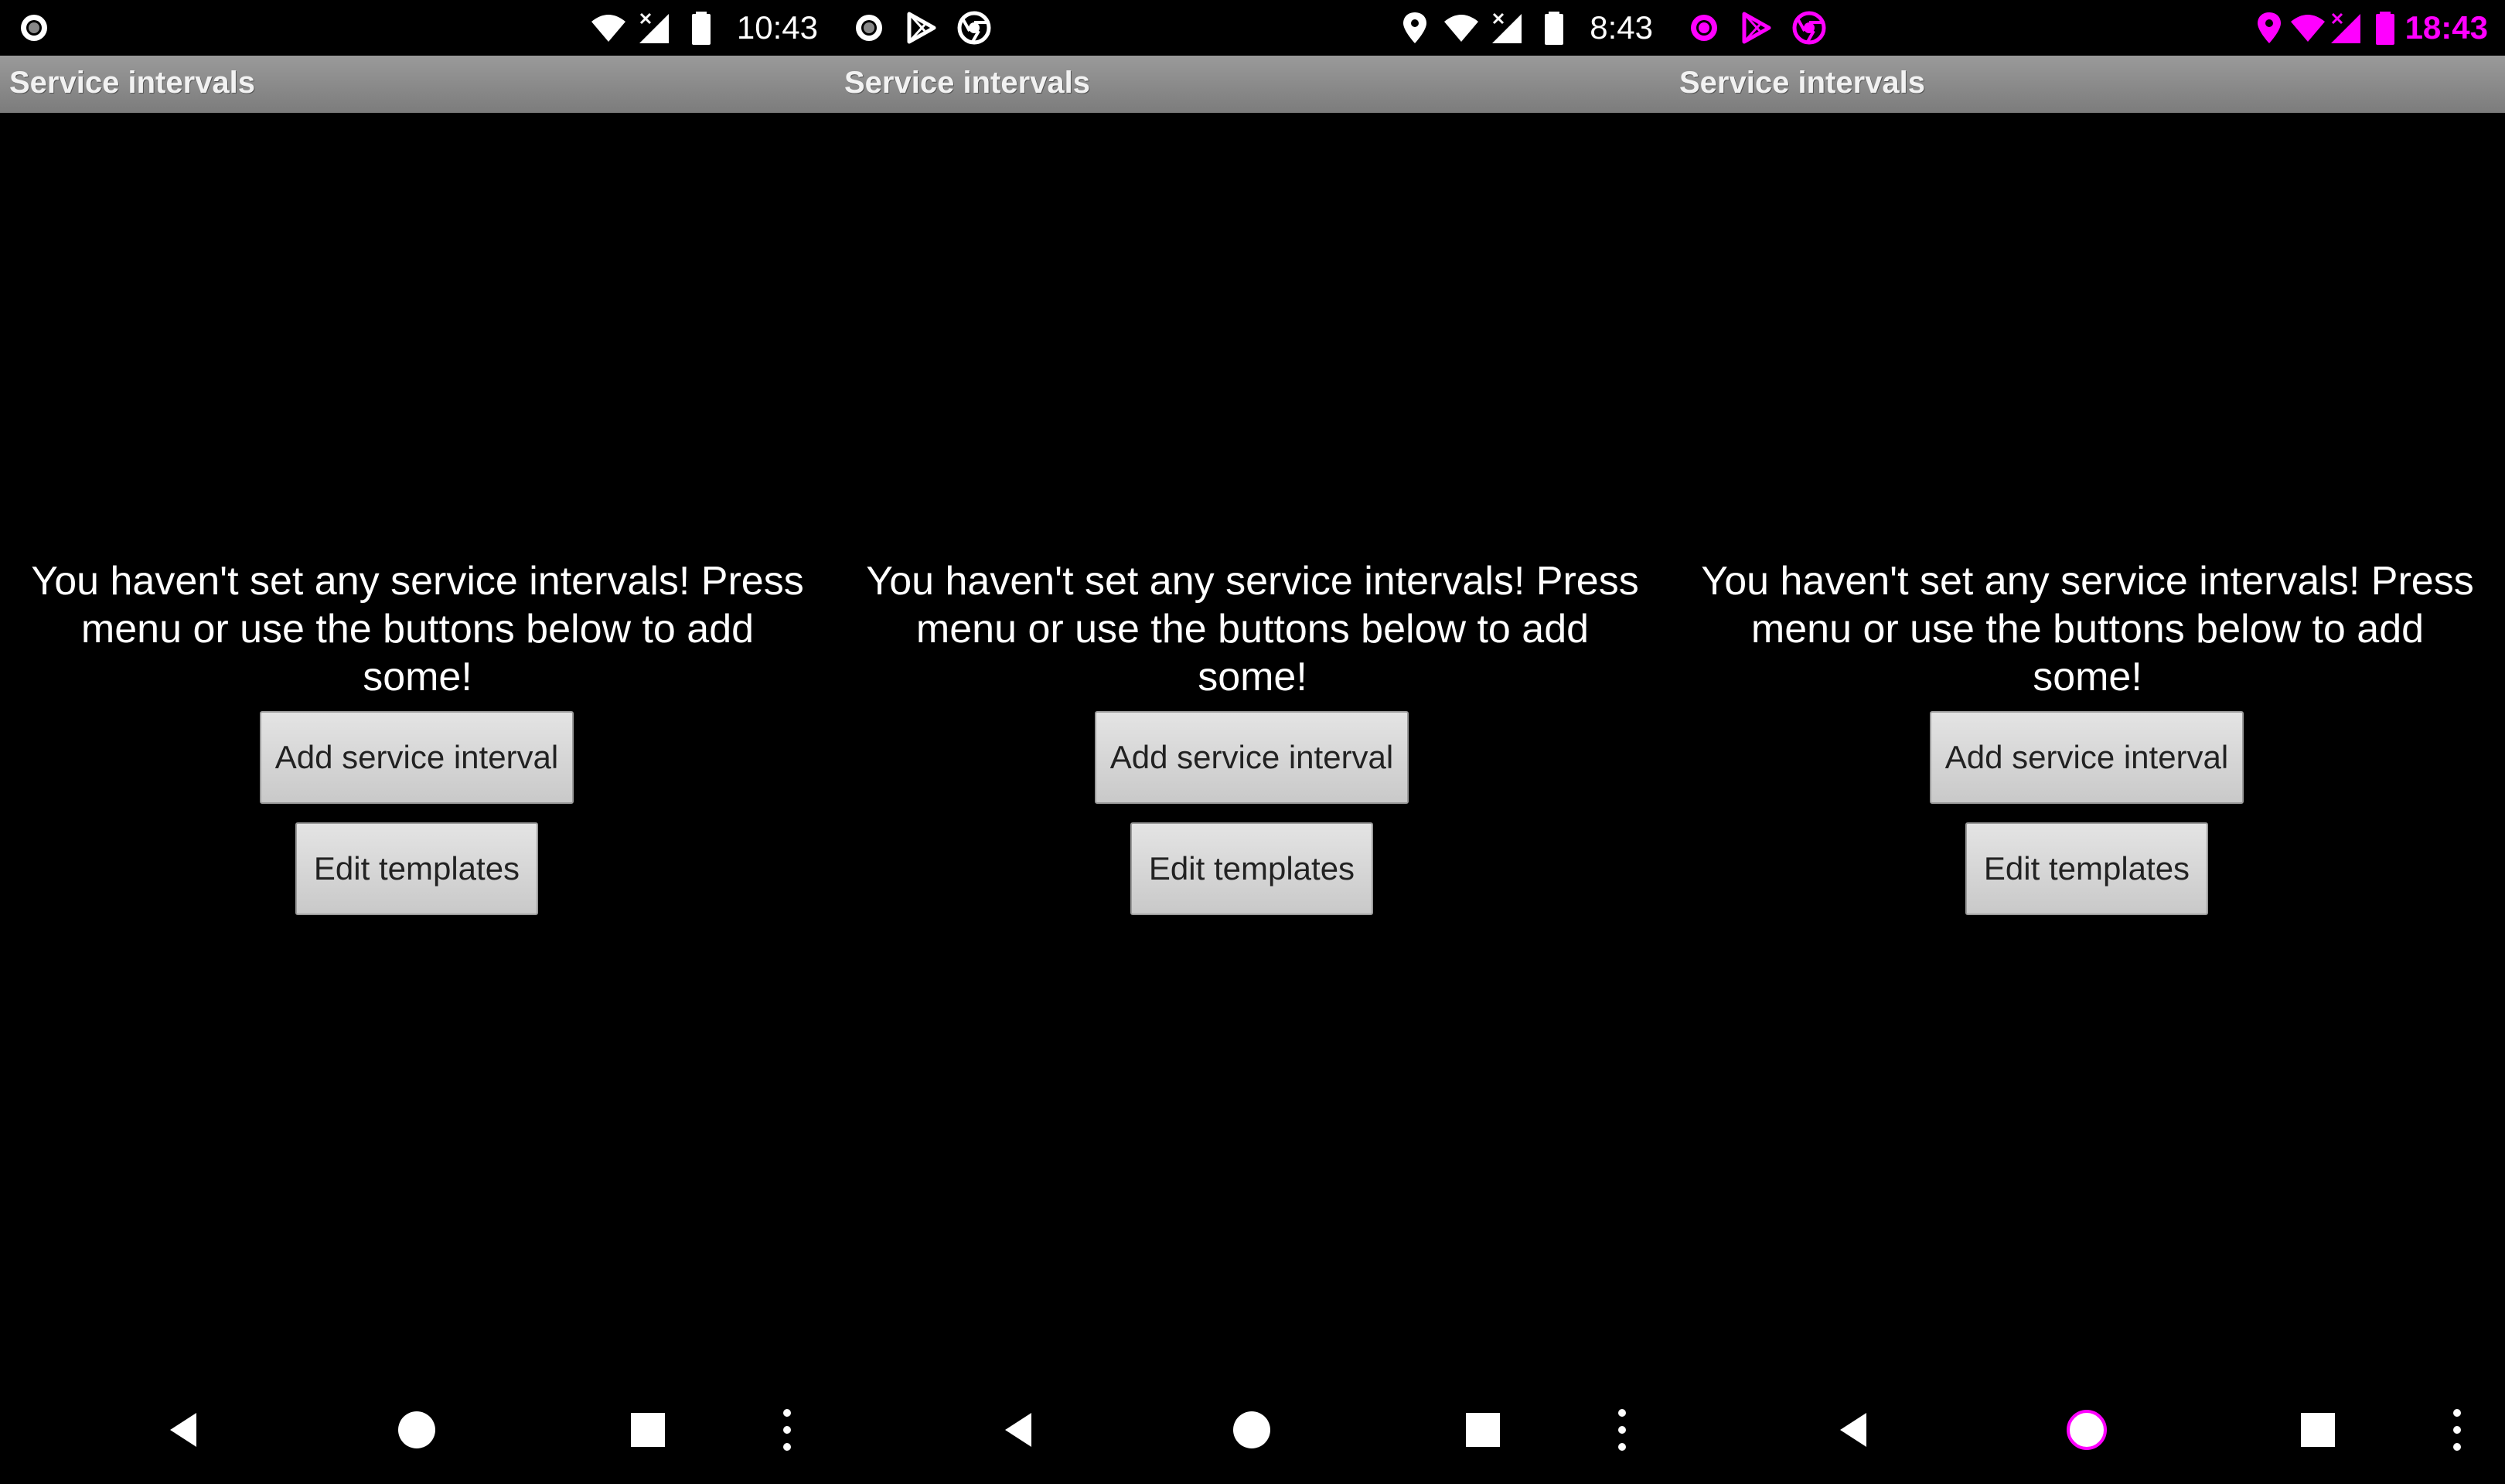 The height and width of the screenshot is (1484, 2505). I want to click on status-right-icons: 18:43, so click(2369, 27).